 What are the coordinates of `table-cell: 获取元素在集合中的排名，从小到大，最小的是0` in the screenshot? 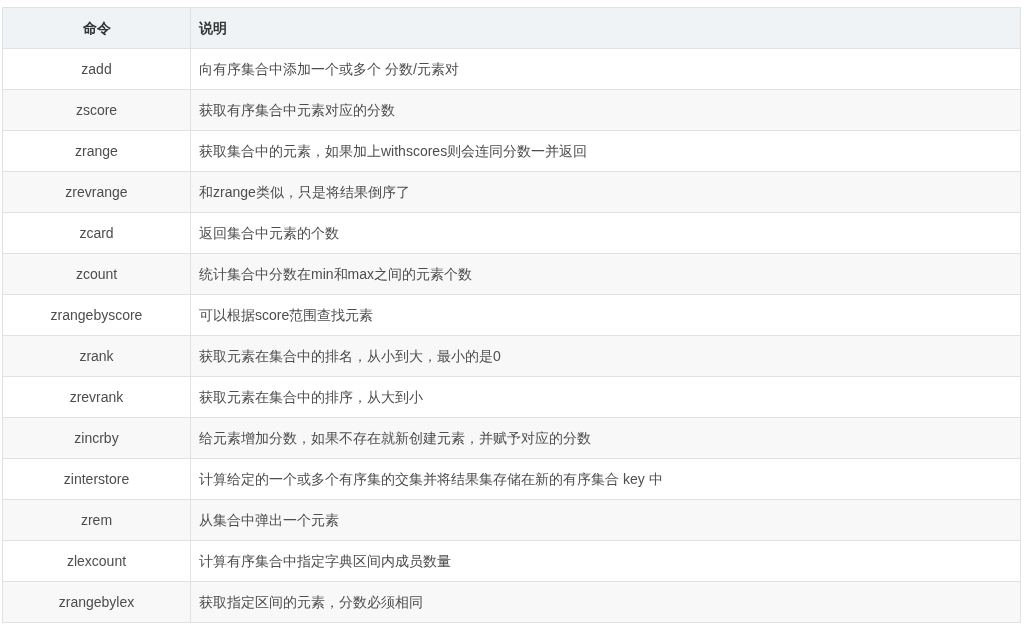 It's located at (605, 356).